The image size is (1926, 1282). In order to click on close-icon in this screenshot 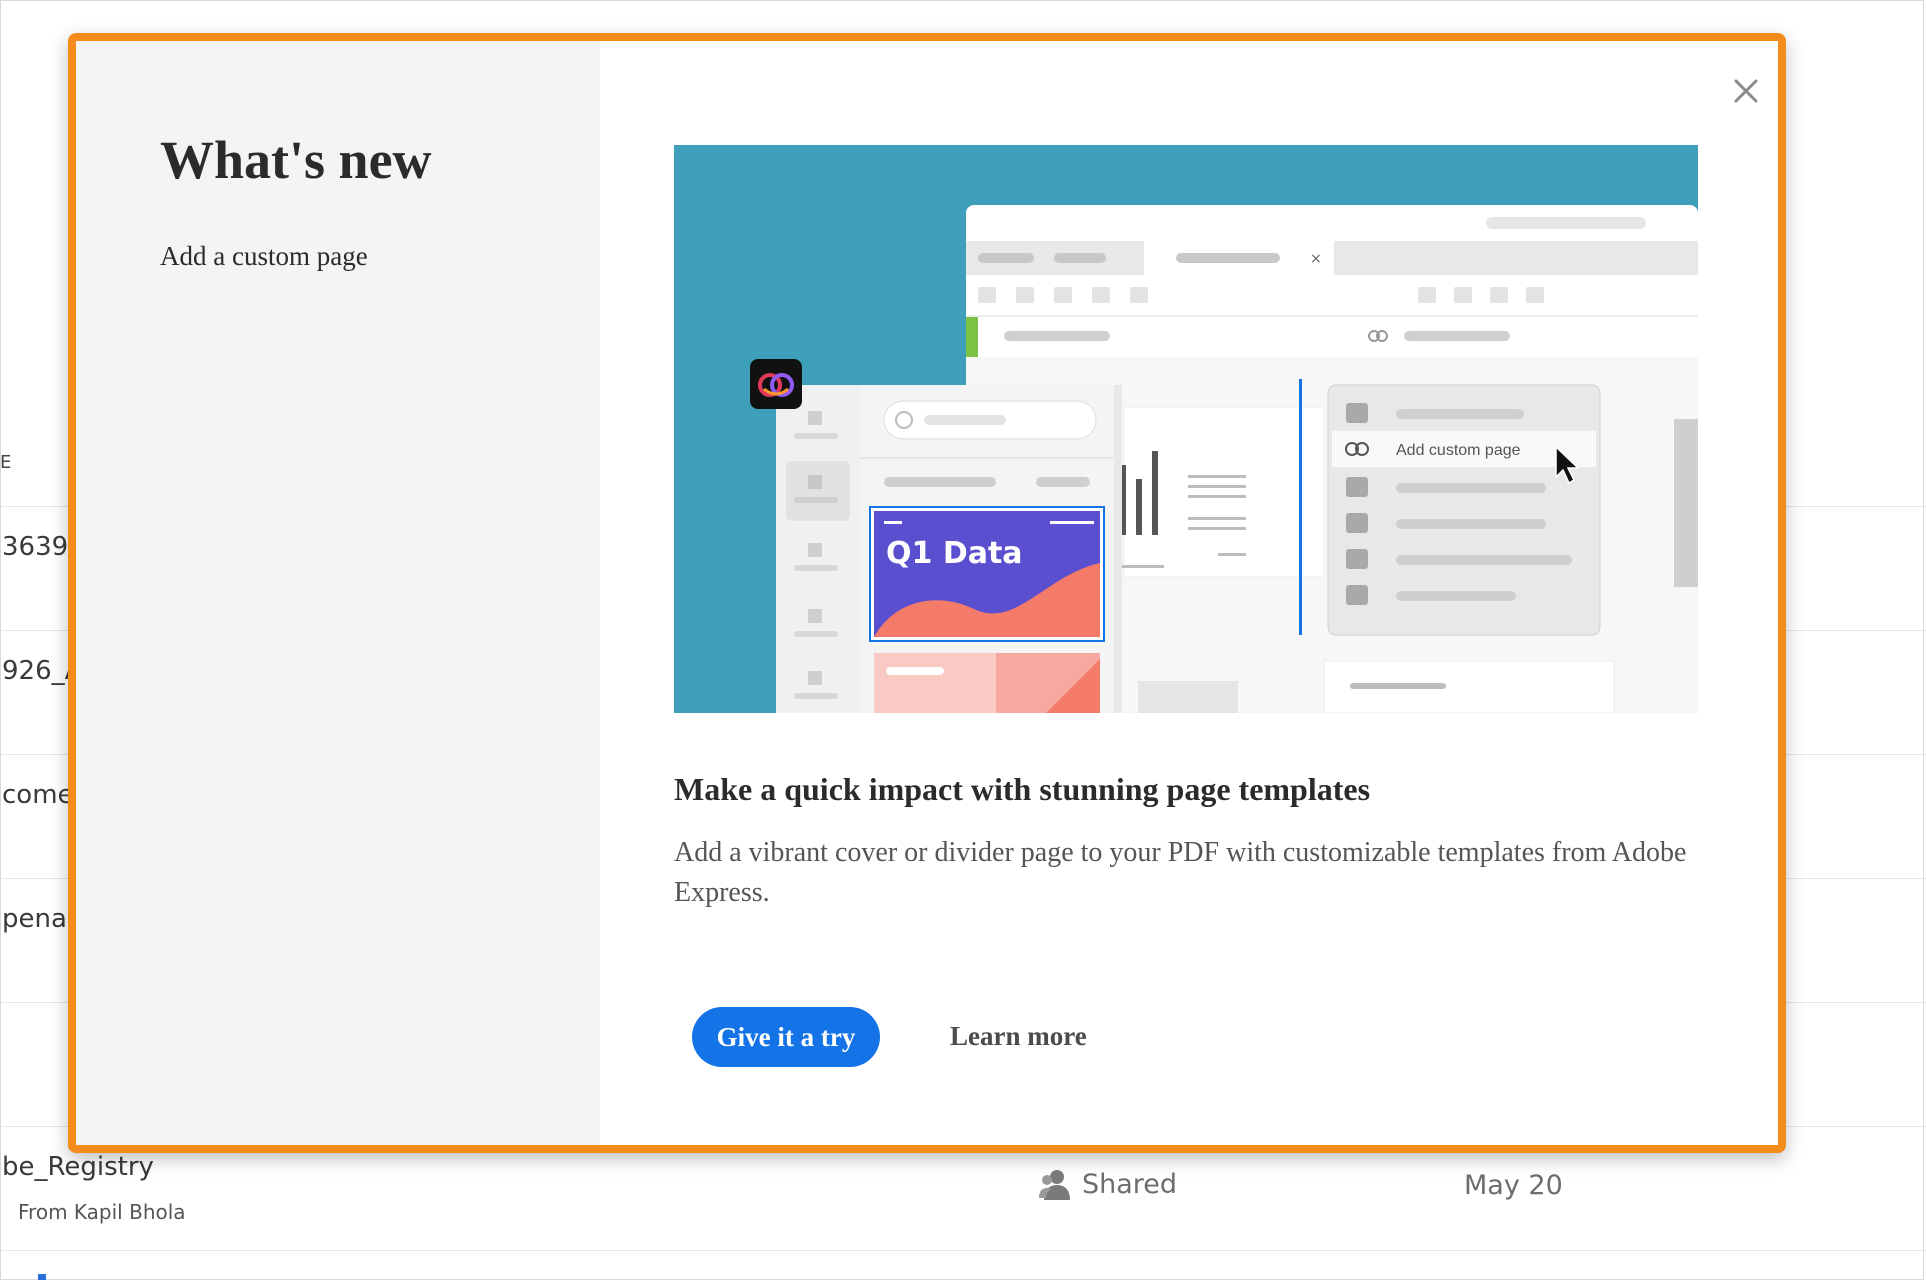, I will do `click(1746, 91)`.